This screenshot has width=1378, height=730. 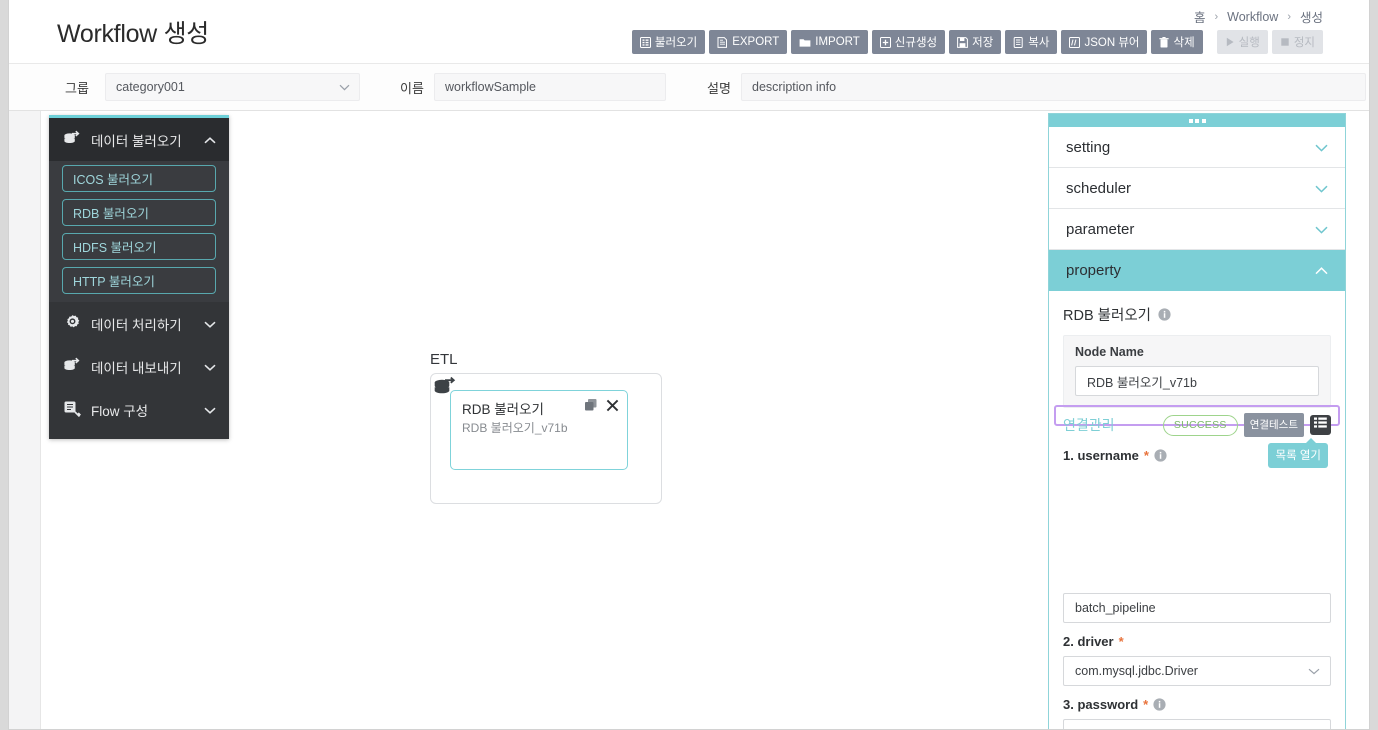 I want to click on node-name-input: RDB 불러오기_v71b, so click(x=1197, y=381).